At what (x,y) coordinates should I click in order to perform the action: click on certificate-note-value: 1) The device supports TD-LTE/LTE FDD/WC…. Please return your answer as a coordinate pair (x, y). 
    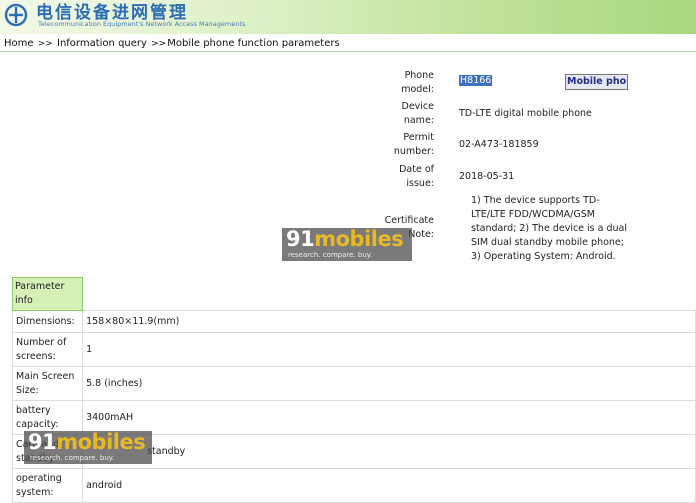
    Looking at the image, I should click on (549, 228).